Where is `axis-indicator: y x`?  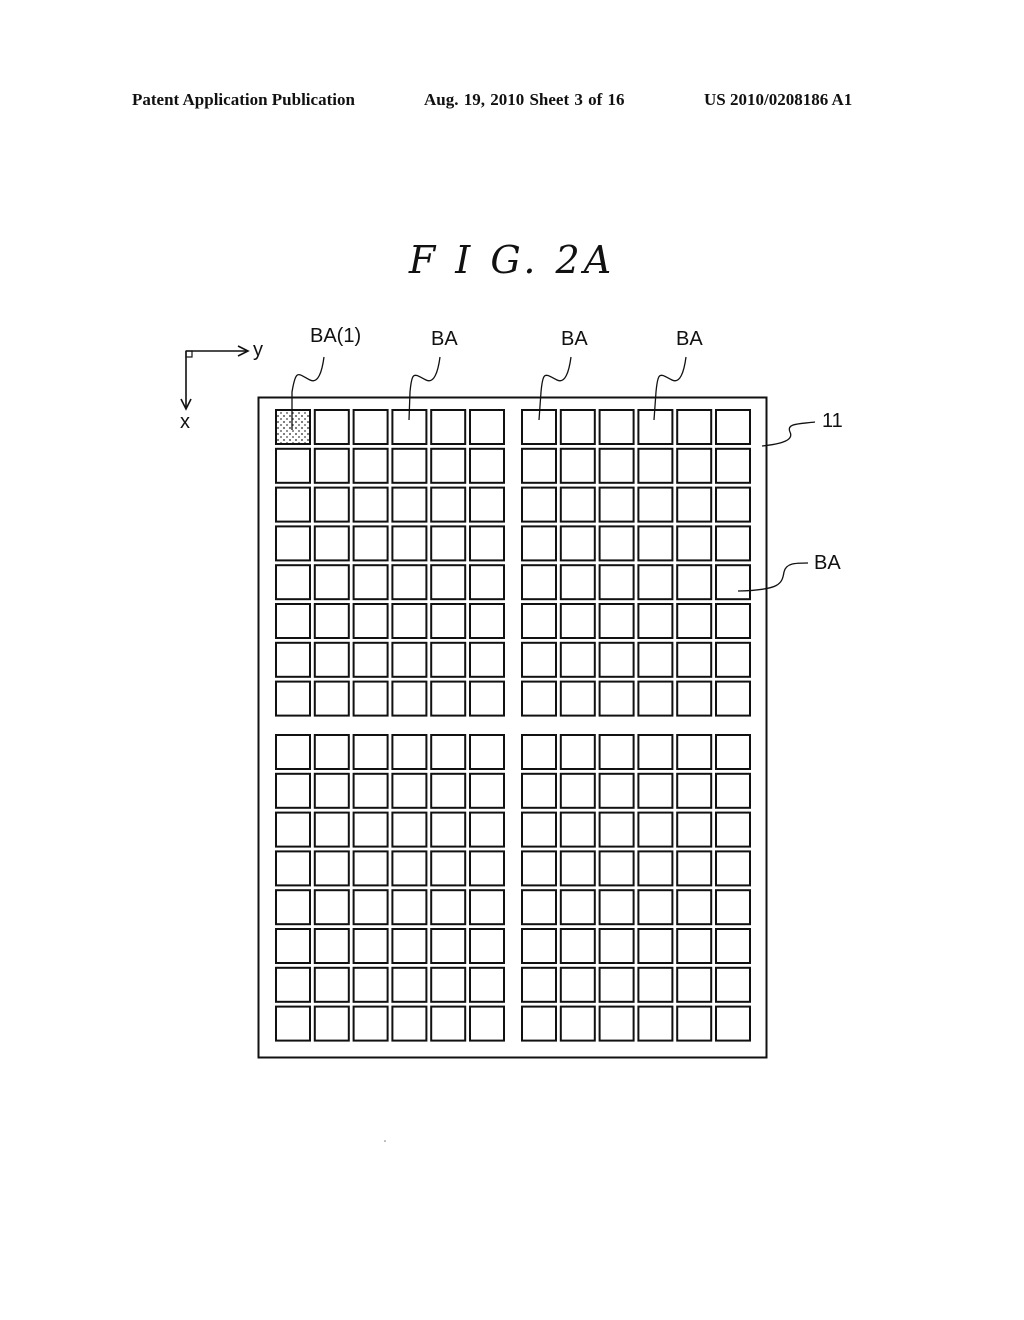
axis-indicator: y x is located at coordinates (221, 386).